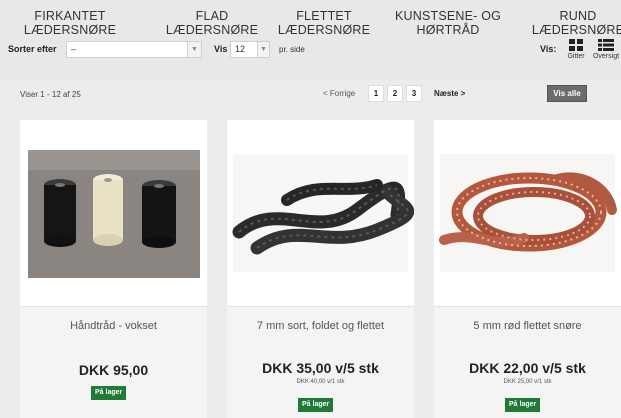 This screenshot has width=621, height=418. What do you see at coordinates (113, 326) in the screenshot?
I see `product-name: Håndtråd - vokset` at bounding box center [113, 326].